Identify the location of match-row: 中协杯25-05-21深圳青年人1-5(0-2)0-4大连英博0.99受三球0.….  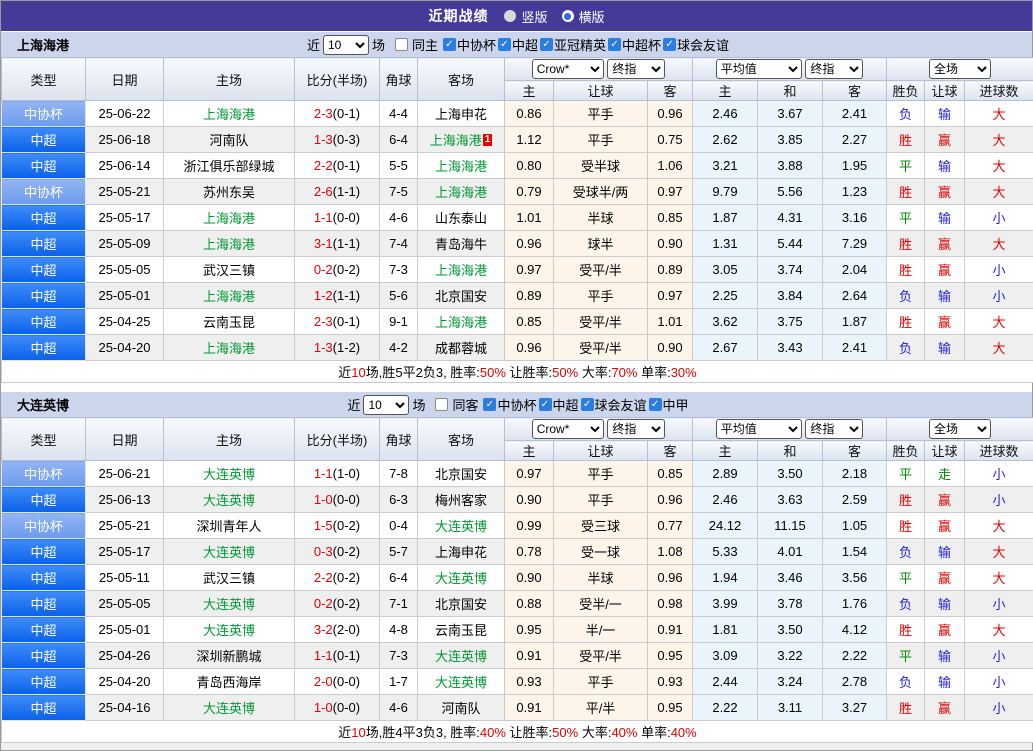
(517, 526).